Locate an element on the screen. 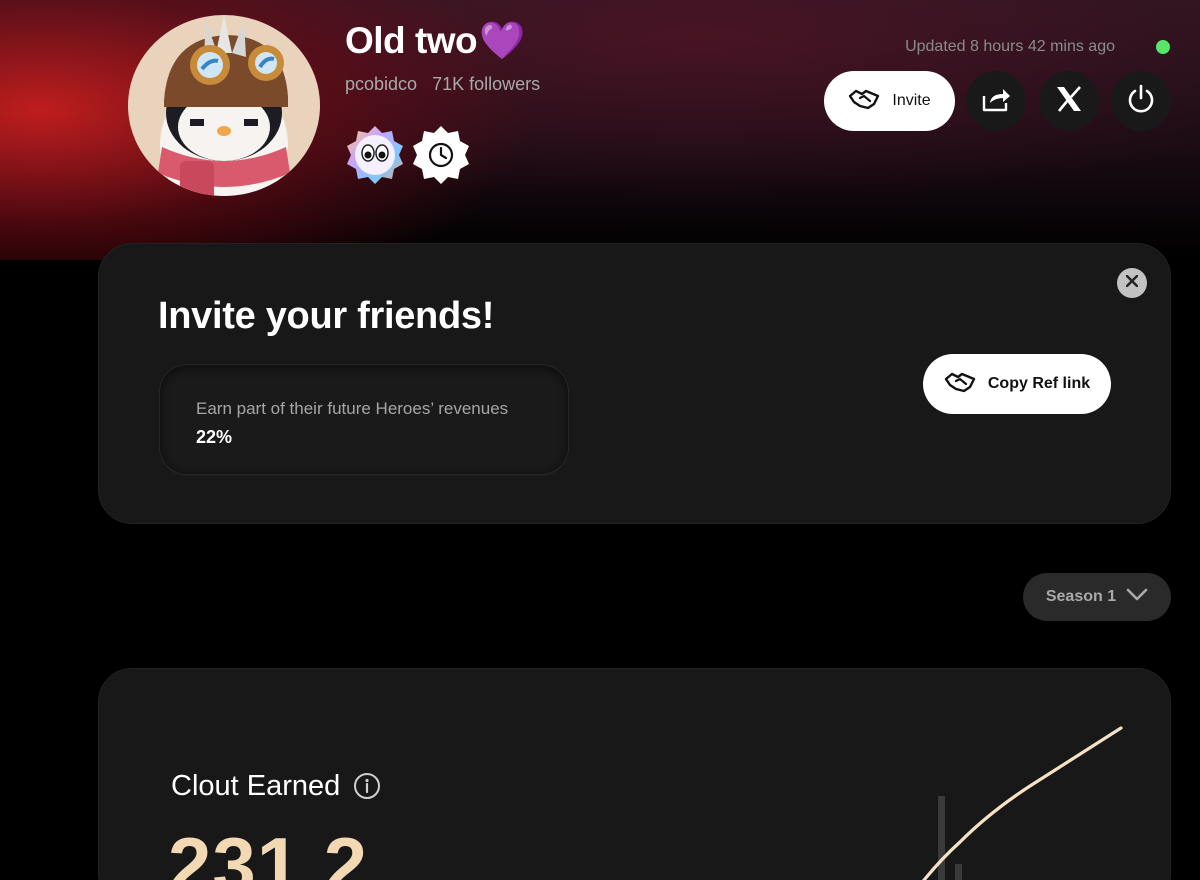 This screenshot has height=880, width=1200. follower-count: 71K followers is located at coordinates (486, 84).